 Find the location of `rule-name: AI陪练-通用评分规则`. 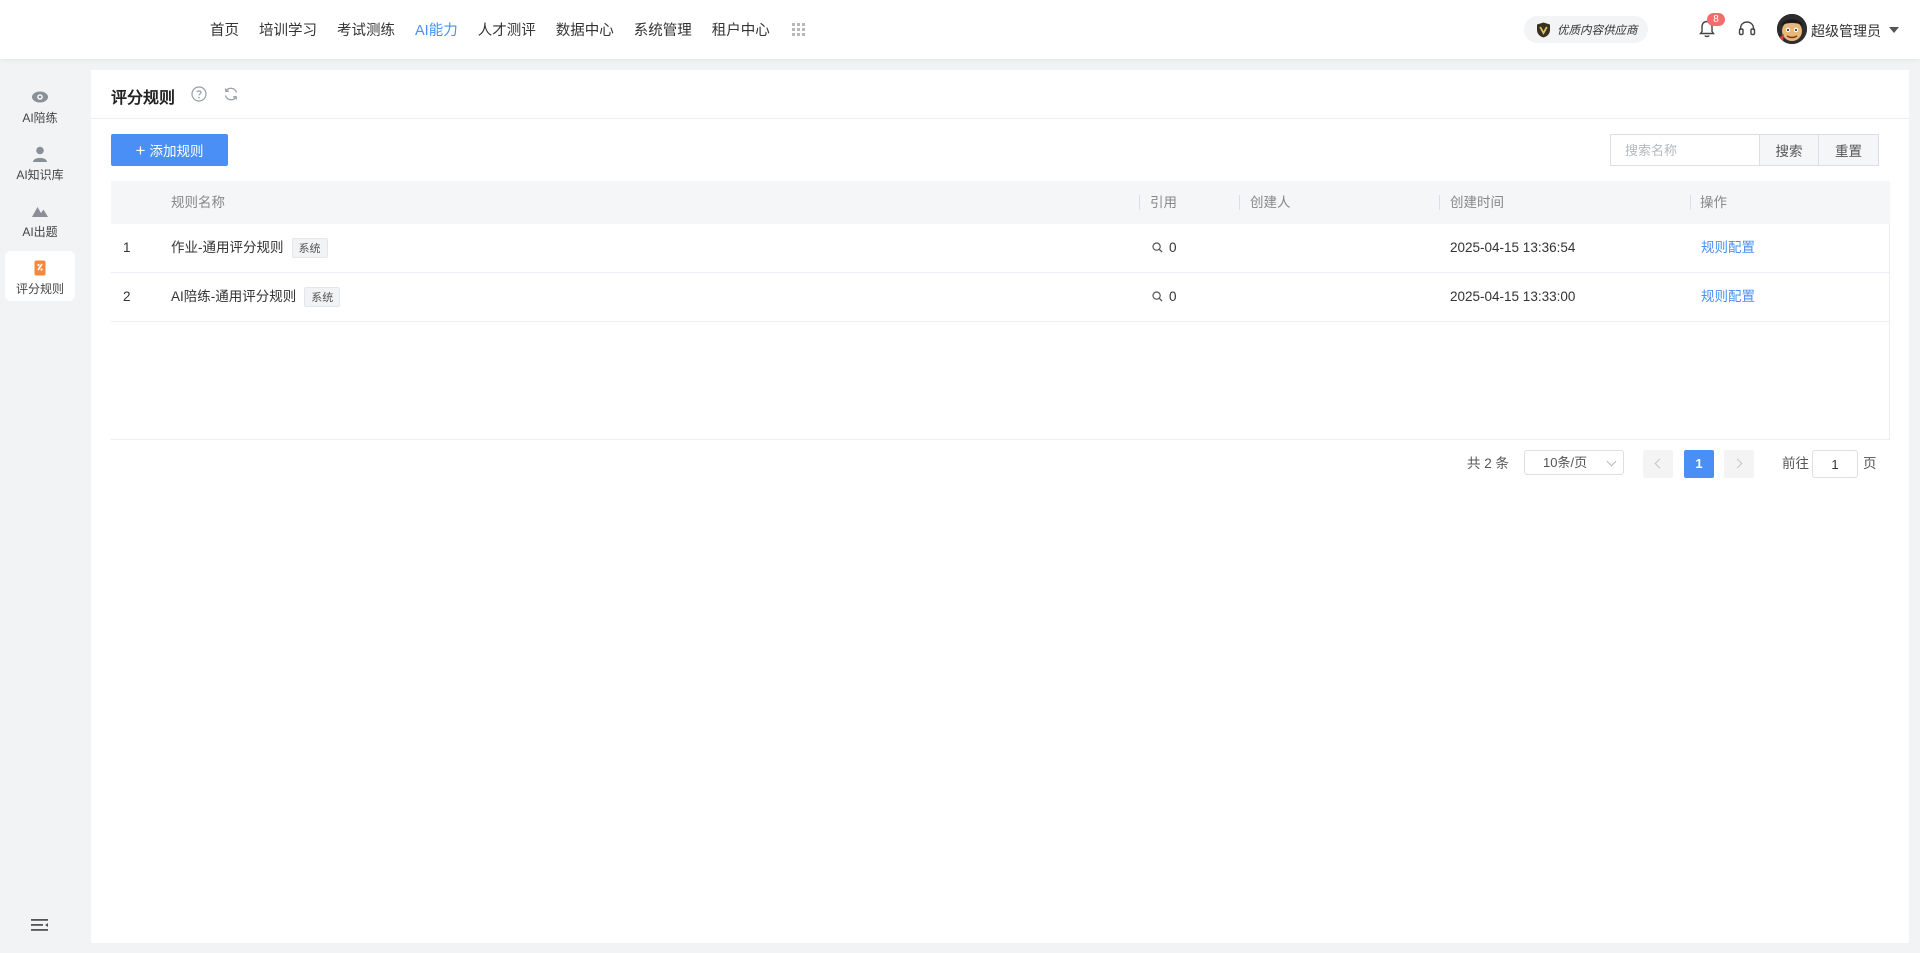

rule-name: AI陪练-通用评分规则 is located at coordinates (234, 296).